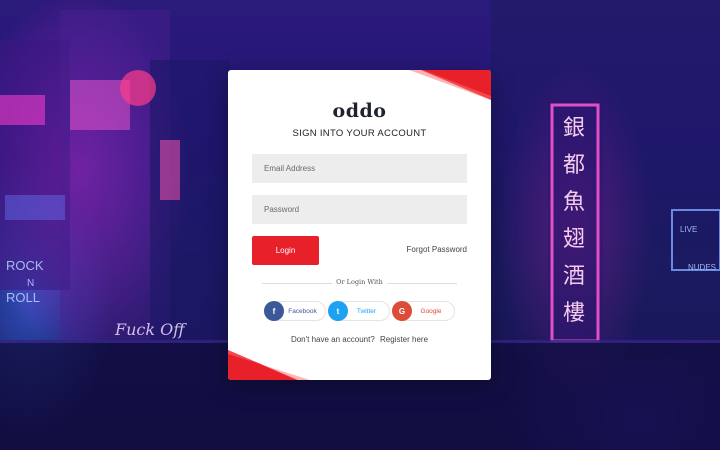 Image resolution: width=720 pixels, height=450 pixels. I want to click on google-label: Google, so click(431, 311).